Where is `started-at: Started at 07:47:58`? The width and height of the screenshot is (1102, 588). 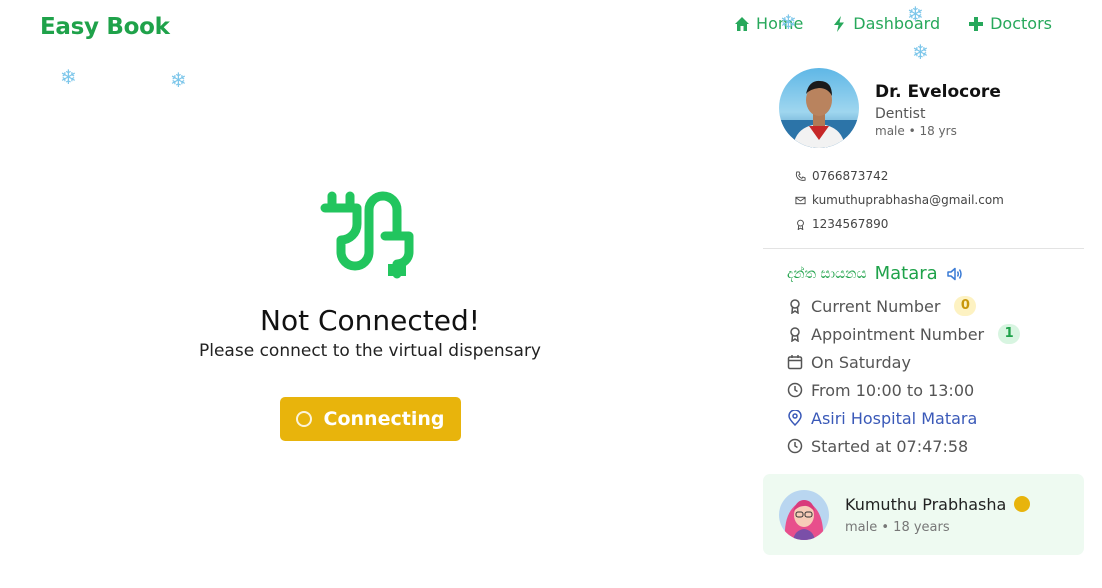 started-at: Started at 07:47:58 is located at coordinates (890, 446).